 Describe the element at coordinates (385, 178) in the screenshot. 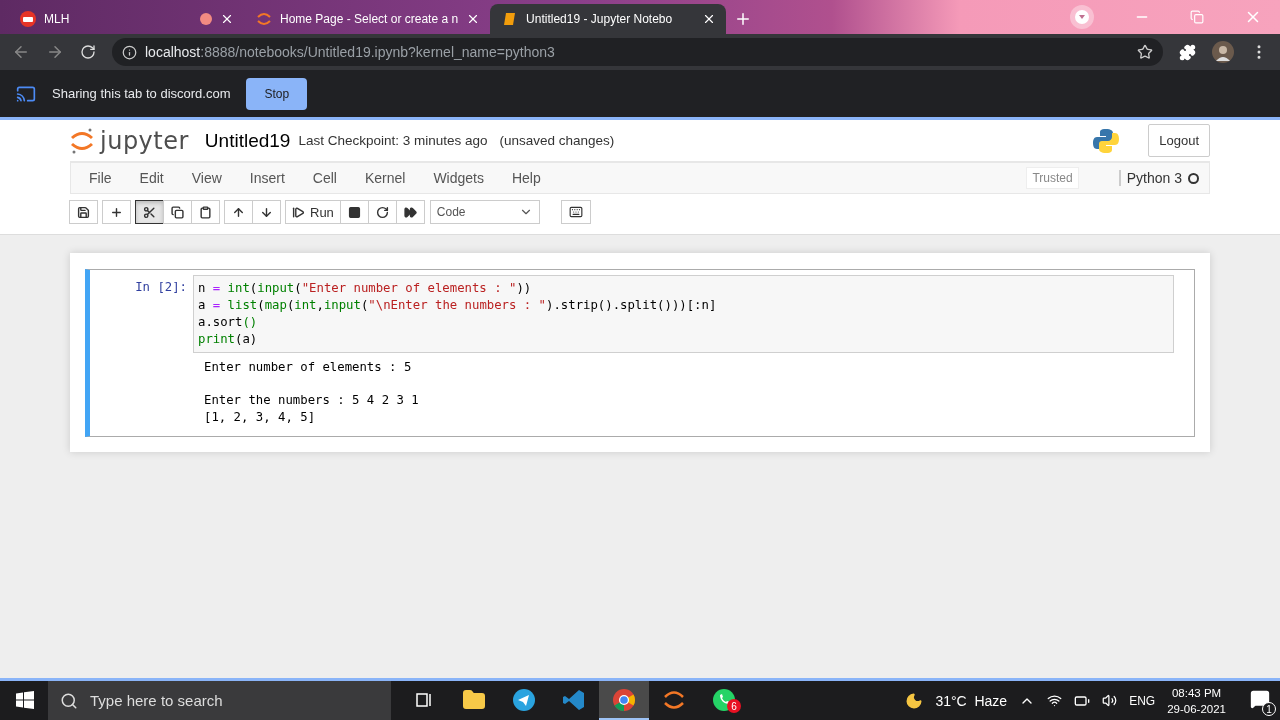

I see `menu-item: Kernel` at that location.